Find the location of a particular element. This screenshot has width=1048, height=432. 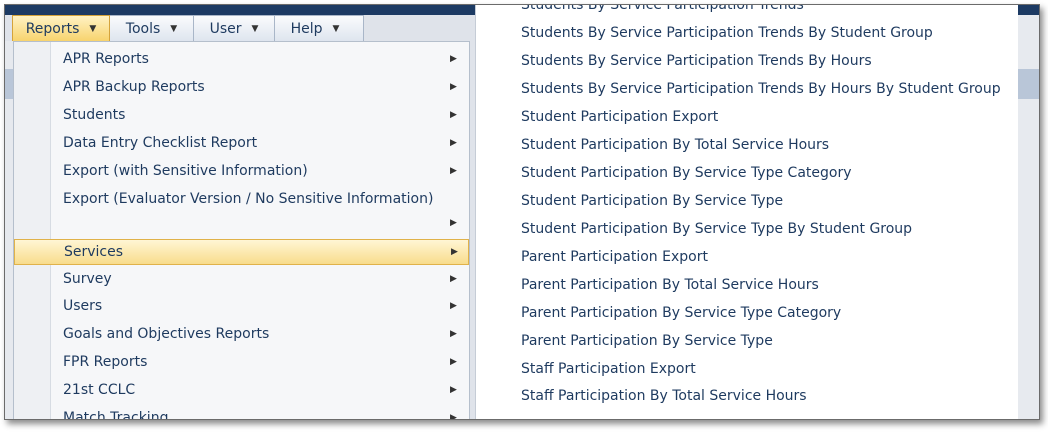

menu-item-label: Users is located at coordinates (83, 306).